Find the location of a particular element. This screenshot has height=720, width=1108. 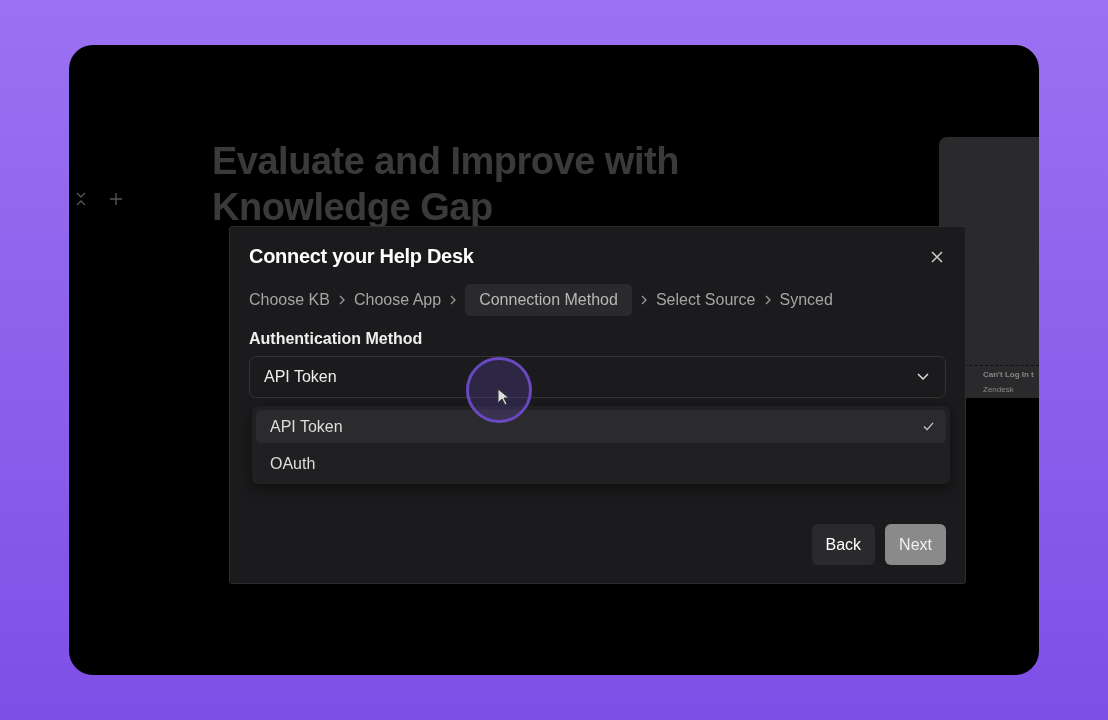

menu-option: API Token is located at coordinates (601, 426).